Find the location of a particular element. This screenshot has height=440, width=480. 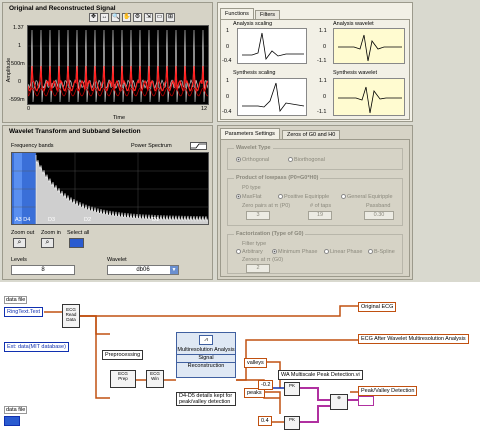

ecg-preproc-node-2: ECG Win is located at coordinates (155, 379).